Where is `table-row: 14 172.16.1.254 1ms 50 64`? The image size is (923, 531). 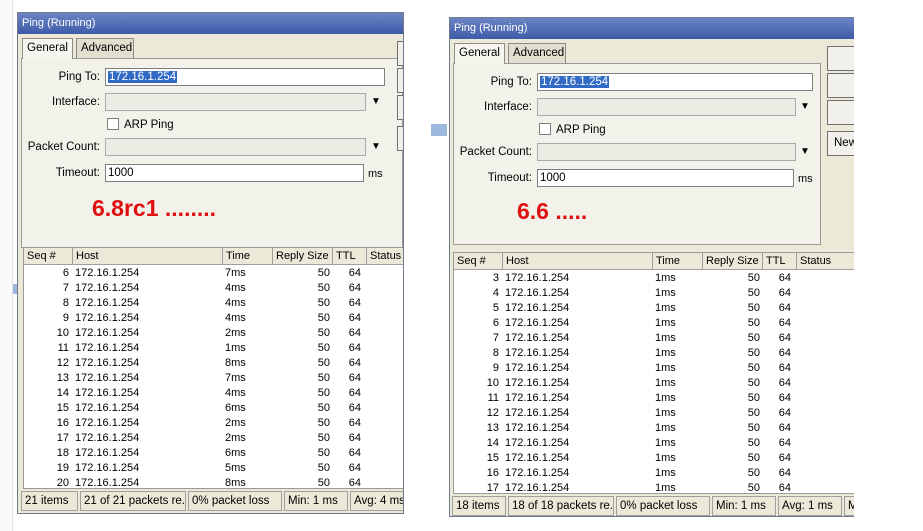 table-row: 14 172.16.1.254 1ms 50 64 is located at coordinates (654, 443).